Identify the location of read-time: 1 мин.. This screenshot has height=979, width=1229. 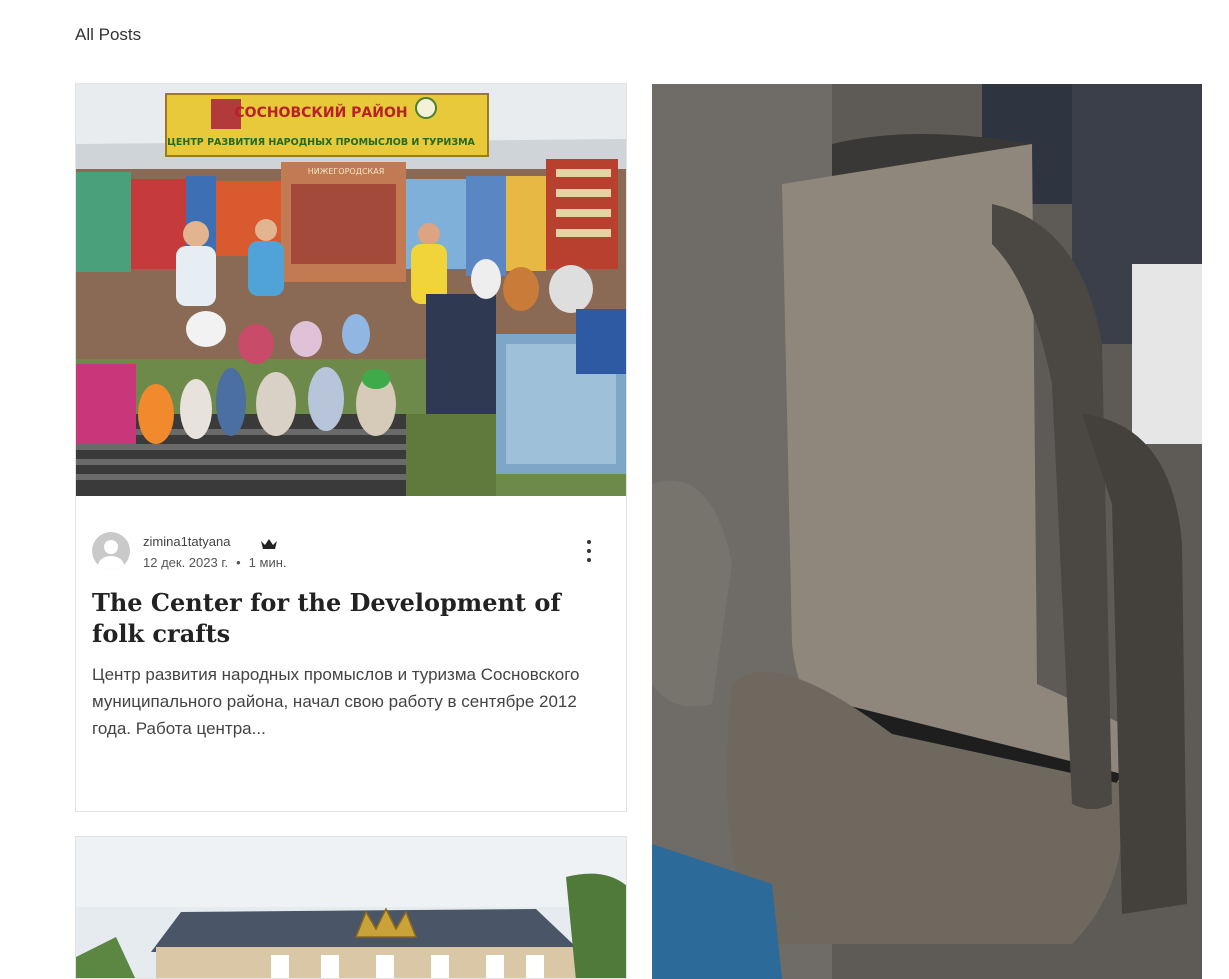
(267, 562).